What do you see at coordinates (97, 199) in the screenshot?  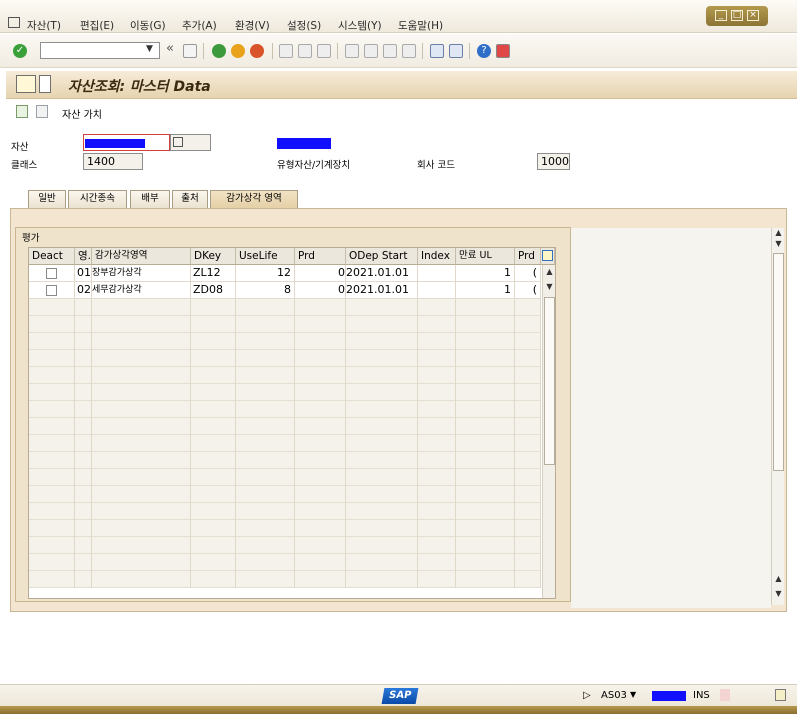 I see `tab-time-dependent: 시간종속` at bounding box center [97, 199].